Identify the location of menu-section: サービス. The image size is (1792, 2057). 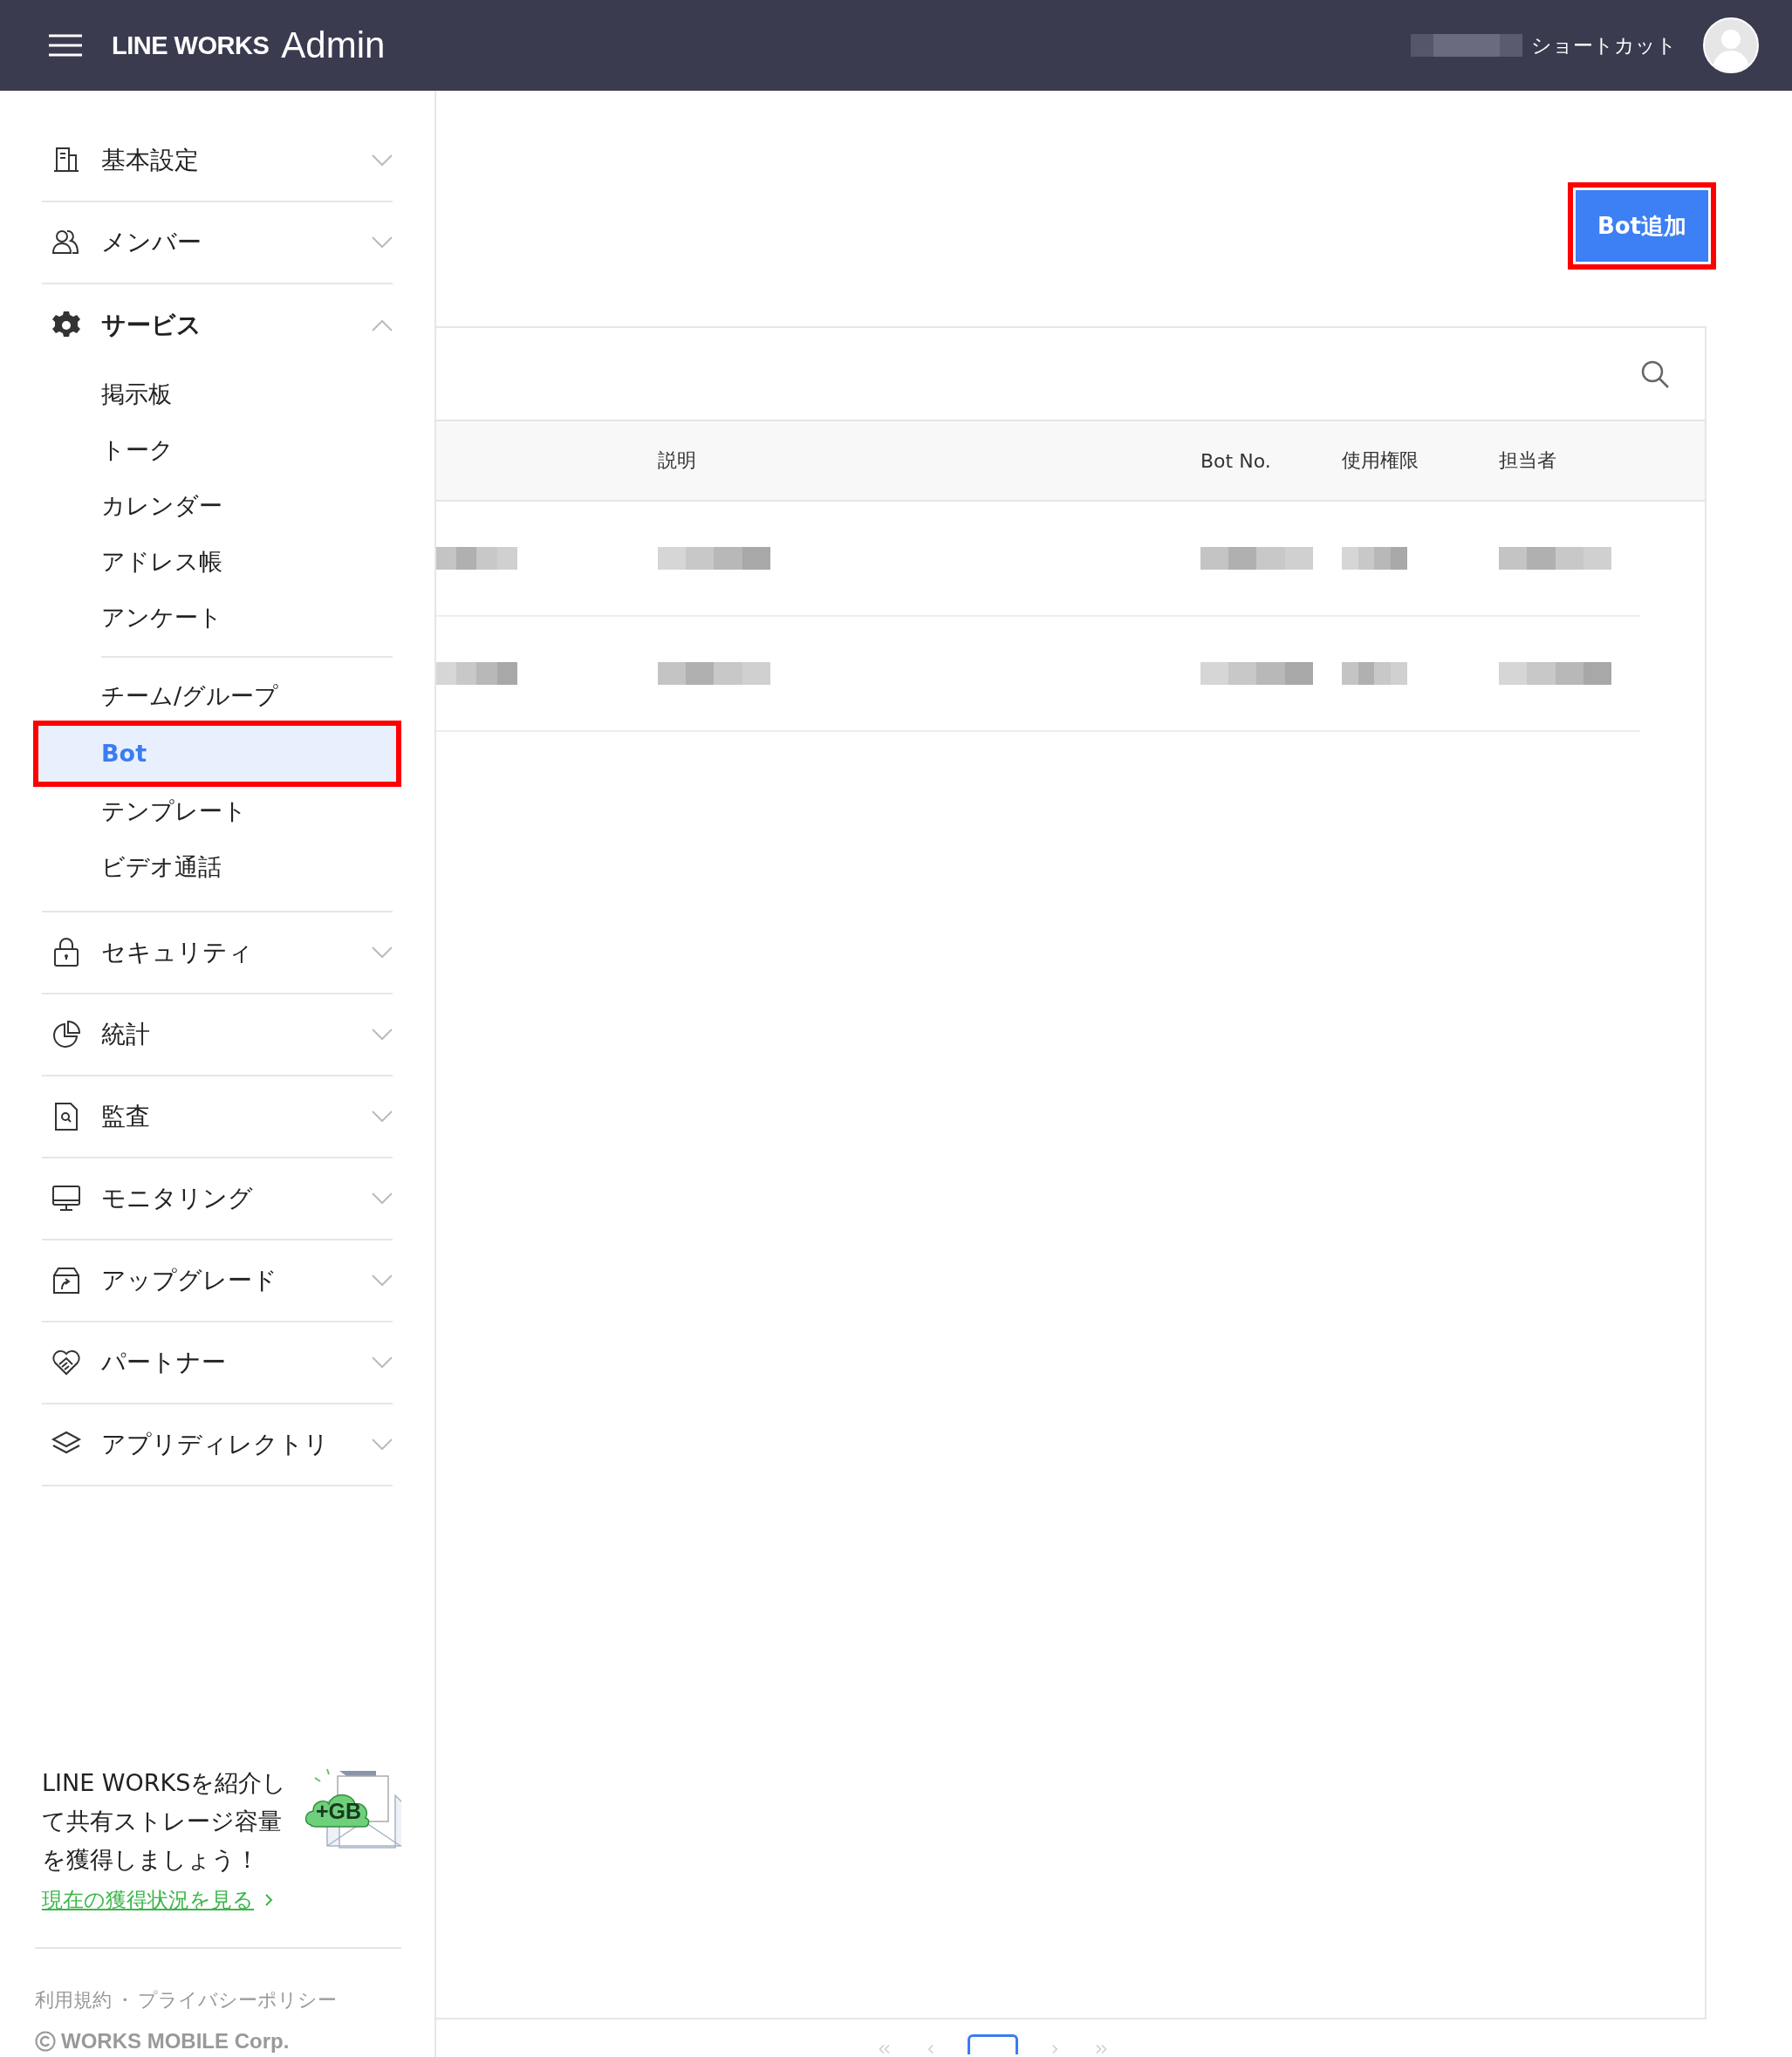
(218, 325).